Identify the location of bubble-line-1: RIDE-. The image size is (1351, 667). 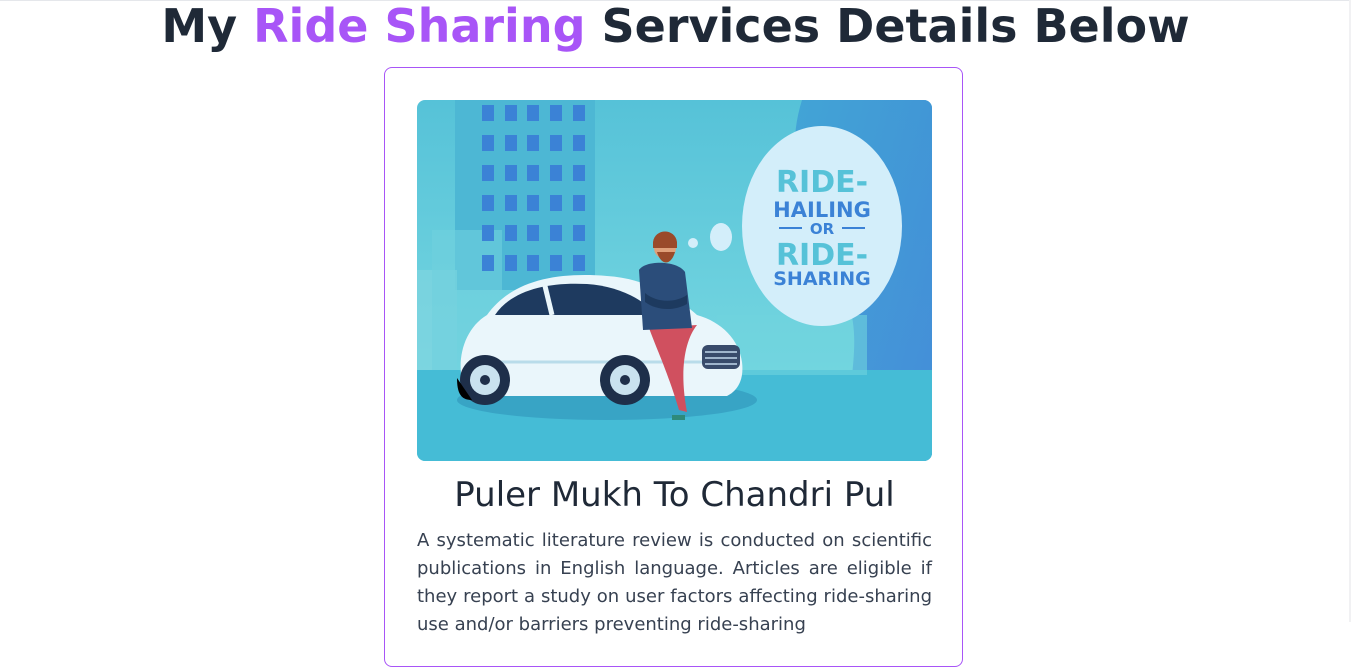
(822, 182).